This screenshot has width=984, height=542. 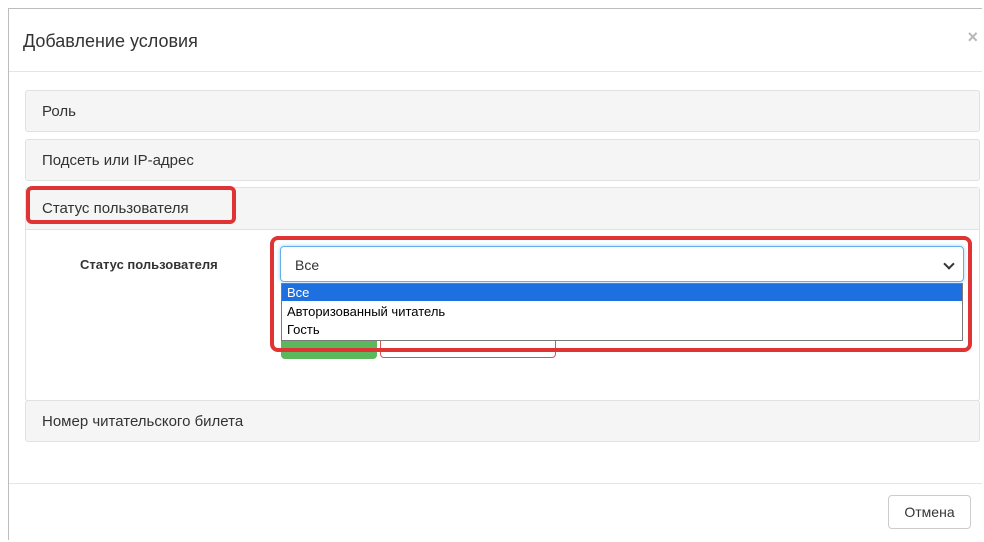 What do you see at coordinates (495, 483) in the screenshot?
I see `footer-divider` at bounding box center [495, 483].